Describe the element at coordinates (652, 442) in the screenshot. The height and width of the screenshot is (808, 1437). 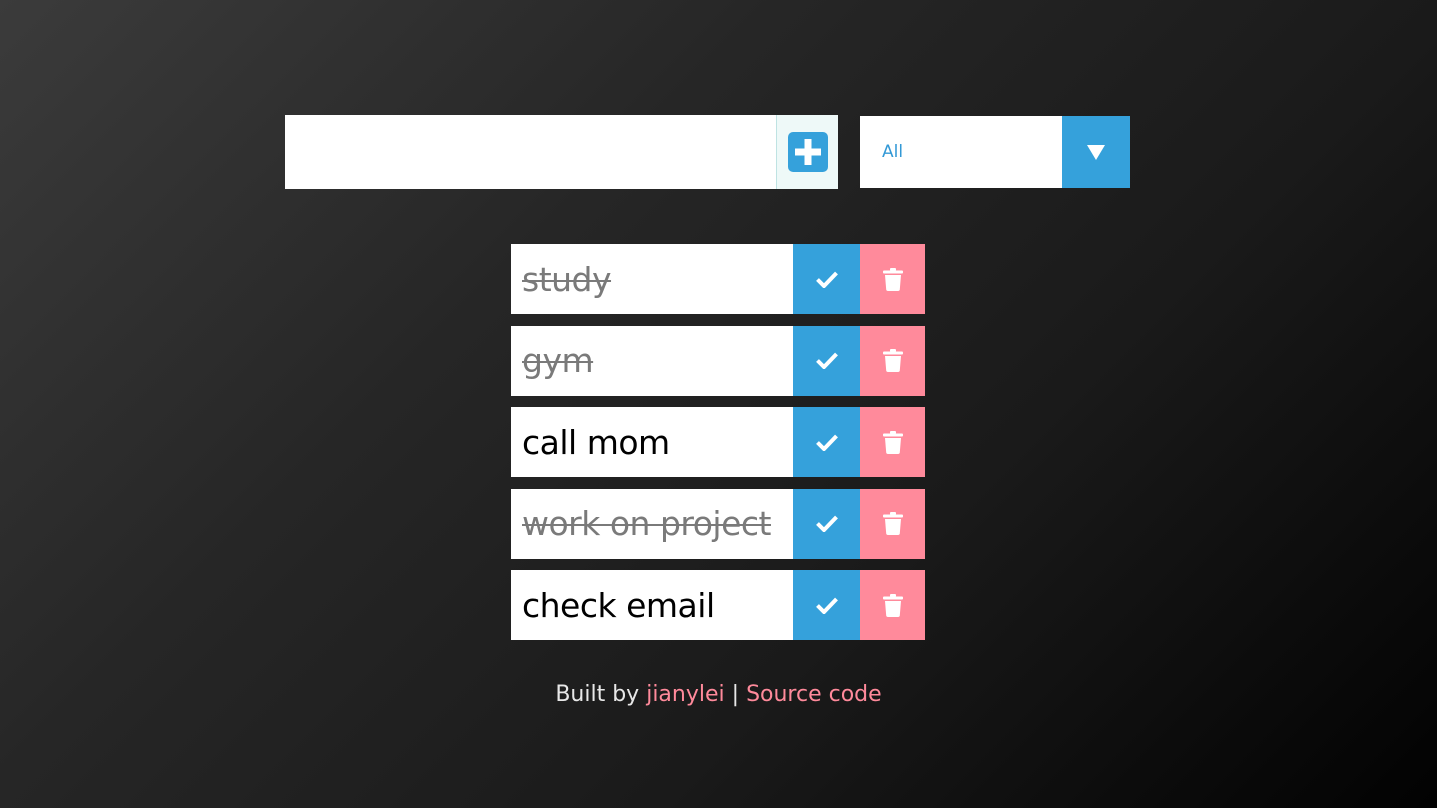
I see `todo-text: call mom` at that location.